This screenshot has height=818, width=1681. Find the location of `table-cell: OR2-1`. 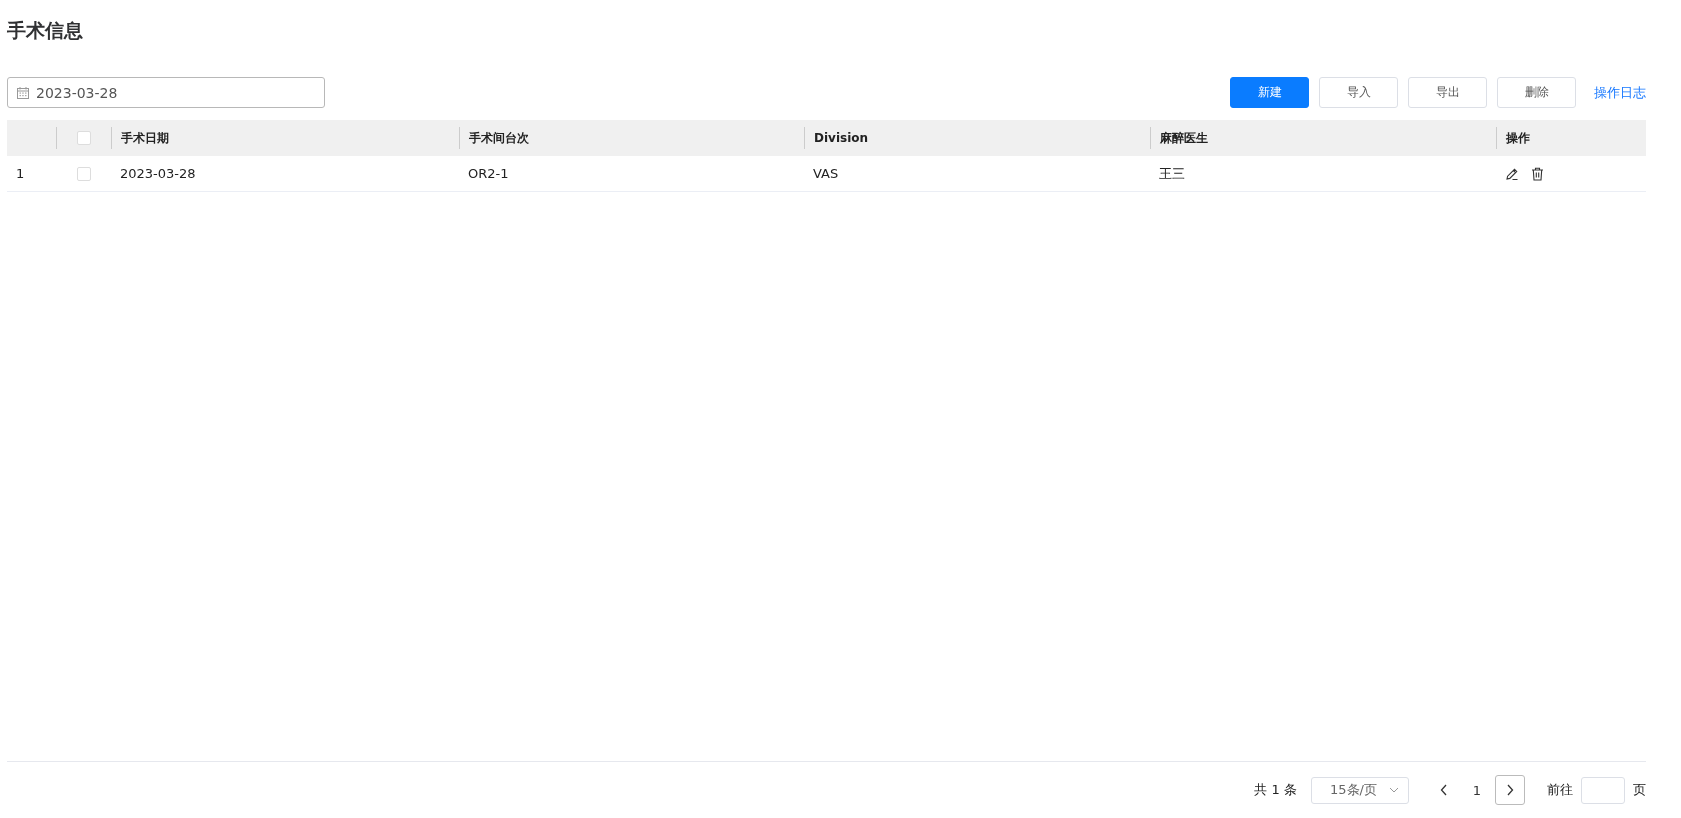

table-cell: OR2-1 is located at coordinates (488, 173).